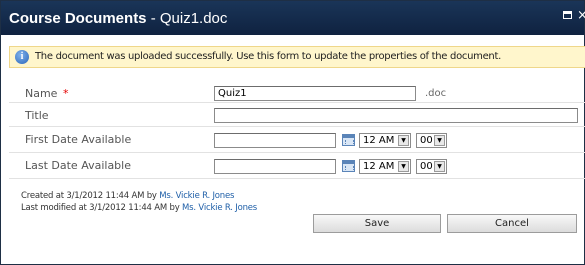  Describe the element at coordinates (275, 140) in the screenshot. I see `first-date-input` at that location.